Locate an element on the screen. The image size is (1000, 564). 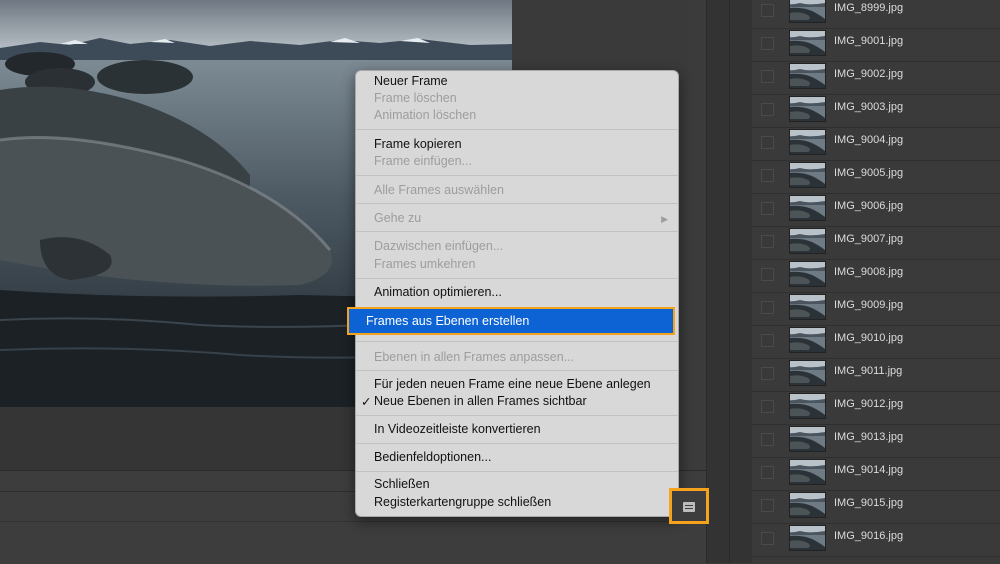
menu-item-new-frame: Neuer Frame is located at coordinates (411, 81).